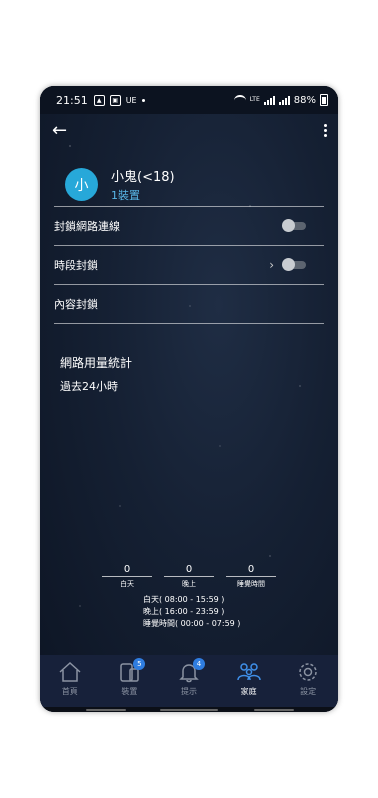  I want to click on usage-label: 睡覺時間, so click(251, 584).